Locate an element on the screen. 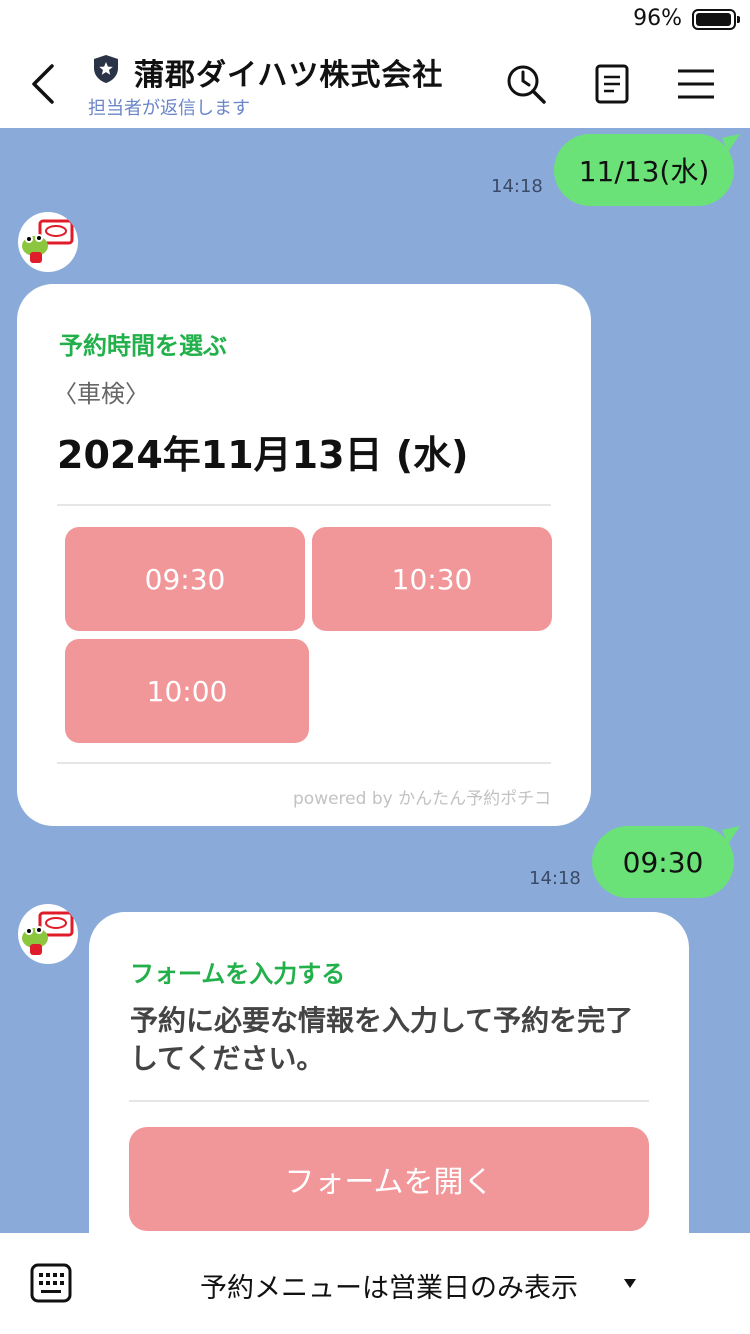 The width and height of the screenshot is (750, 1334). shield-icon is located at coordinates (106, 69).